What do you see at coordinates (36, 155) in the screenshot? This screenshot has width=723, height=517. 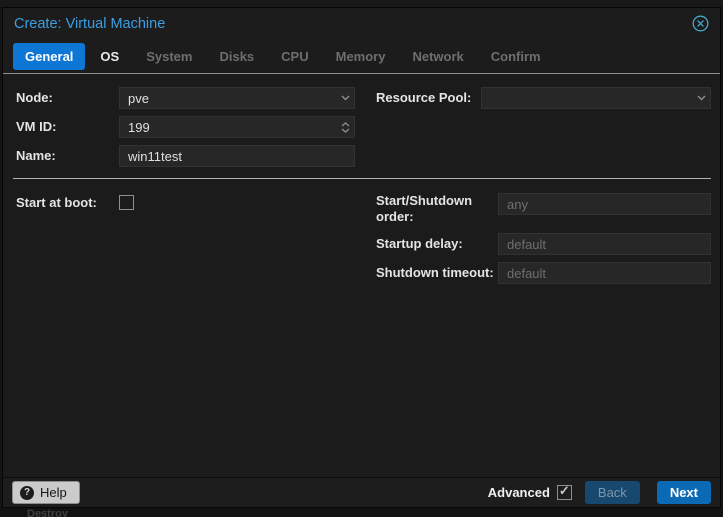 I see `name-label: Name:` at bounding box center [36, 155].